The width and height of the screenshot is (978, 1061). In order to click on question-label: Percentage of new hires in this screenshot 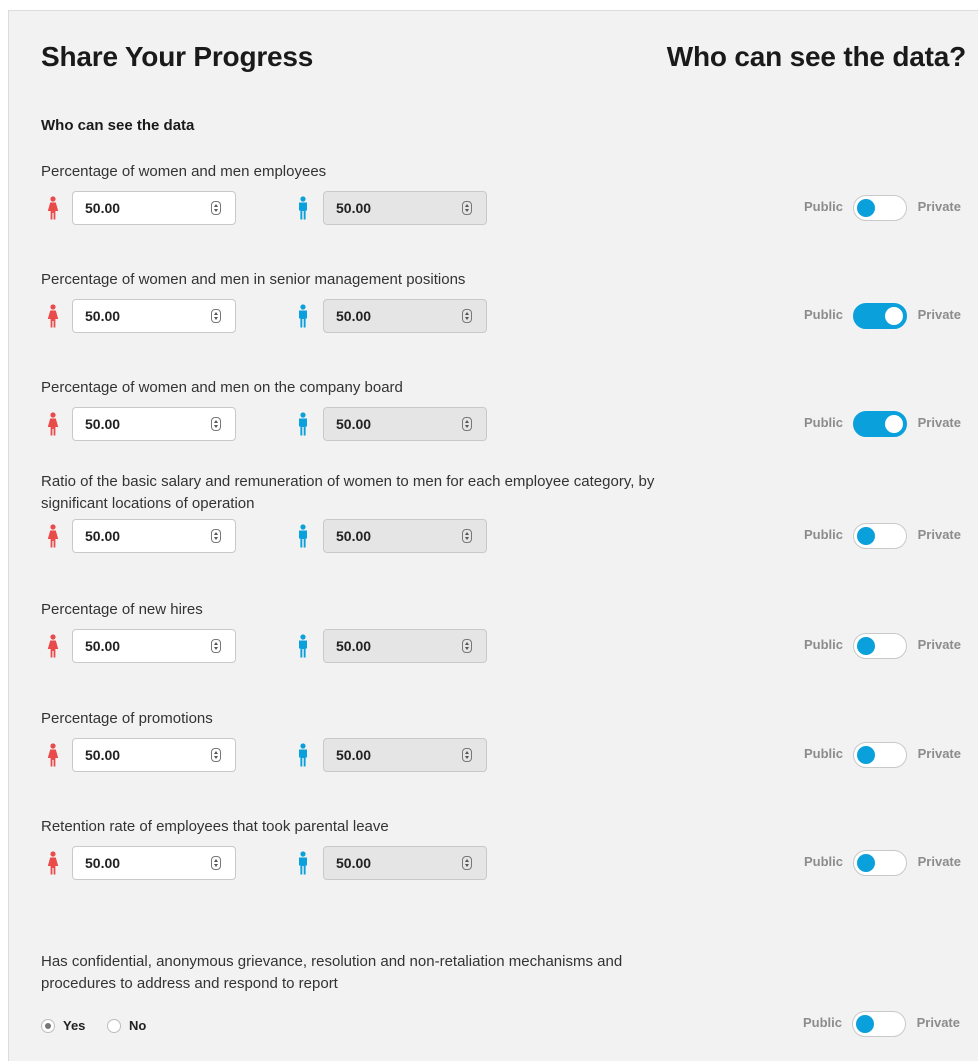, I will do `click(122, 609)`.